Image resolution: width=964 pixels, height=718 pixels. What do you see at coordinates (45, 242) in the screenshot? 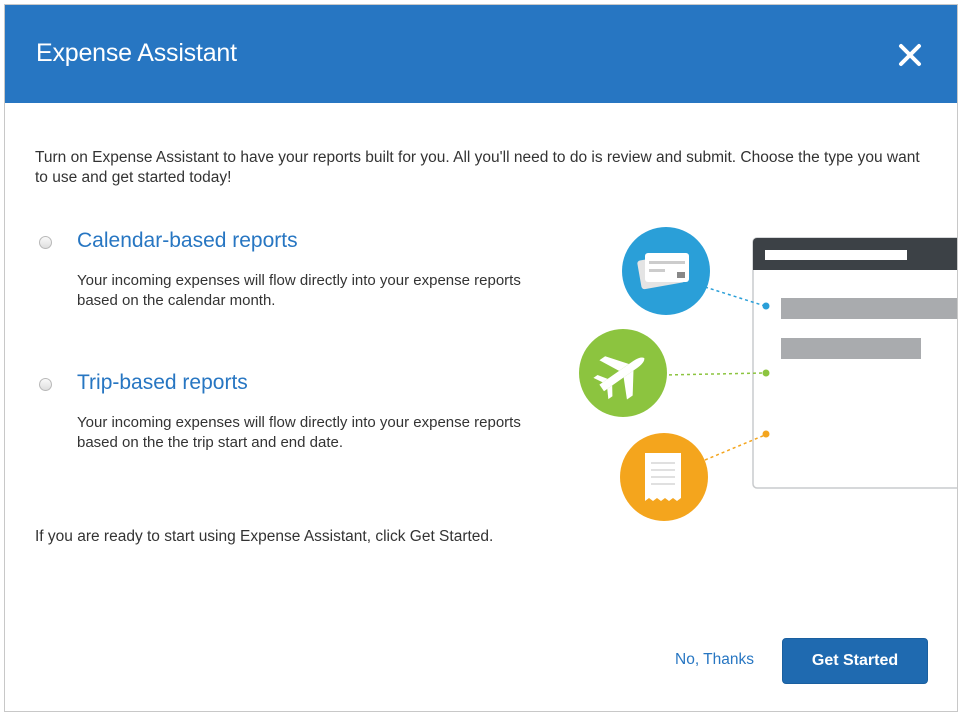
I see `calendar-based-radio` at bounding box center [45, 242].